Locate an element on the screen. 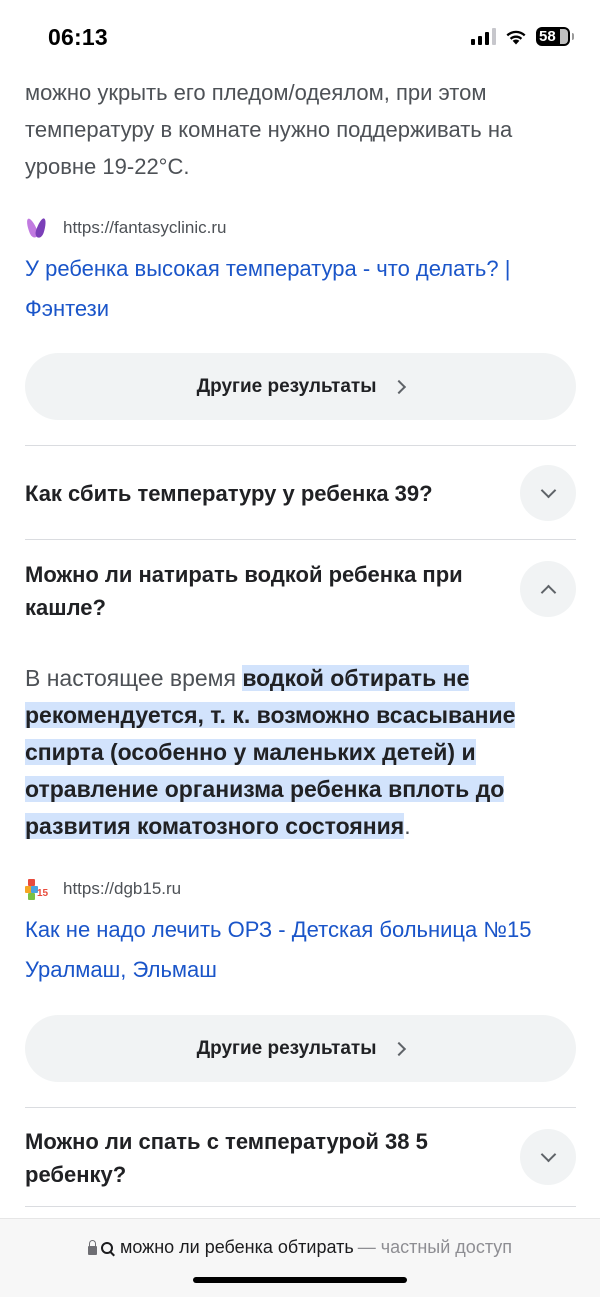 This screenshot has height=1297, width=600. status-bar: 06:13 58 is located at coordinates (300, 39).